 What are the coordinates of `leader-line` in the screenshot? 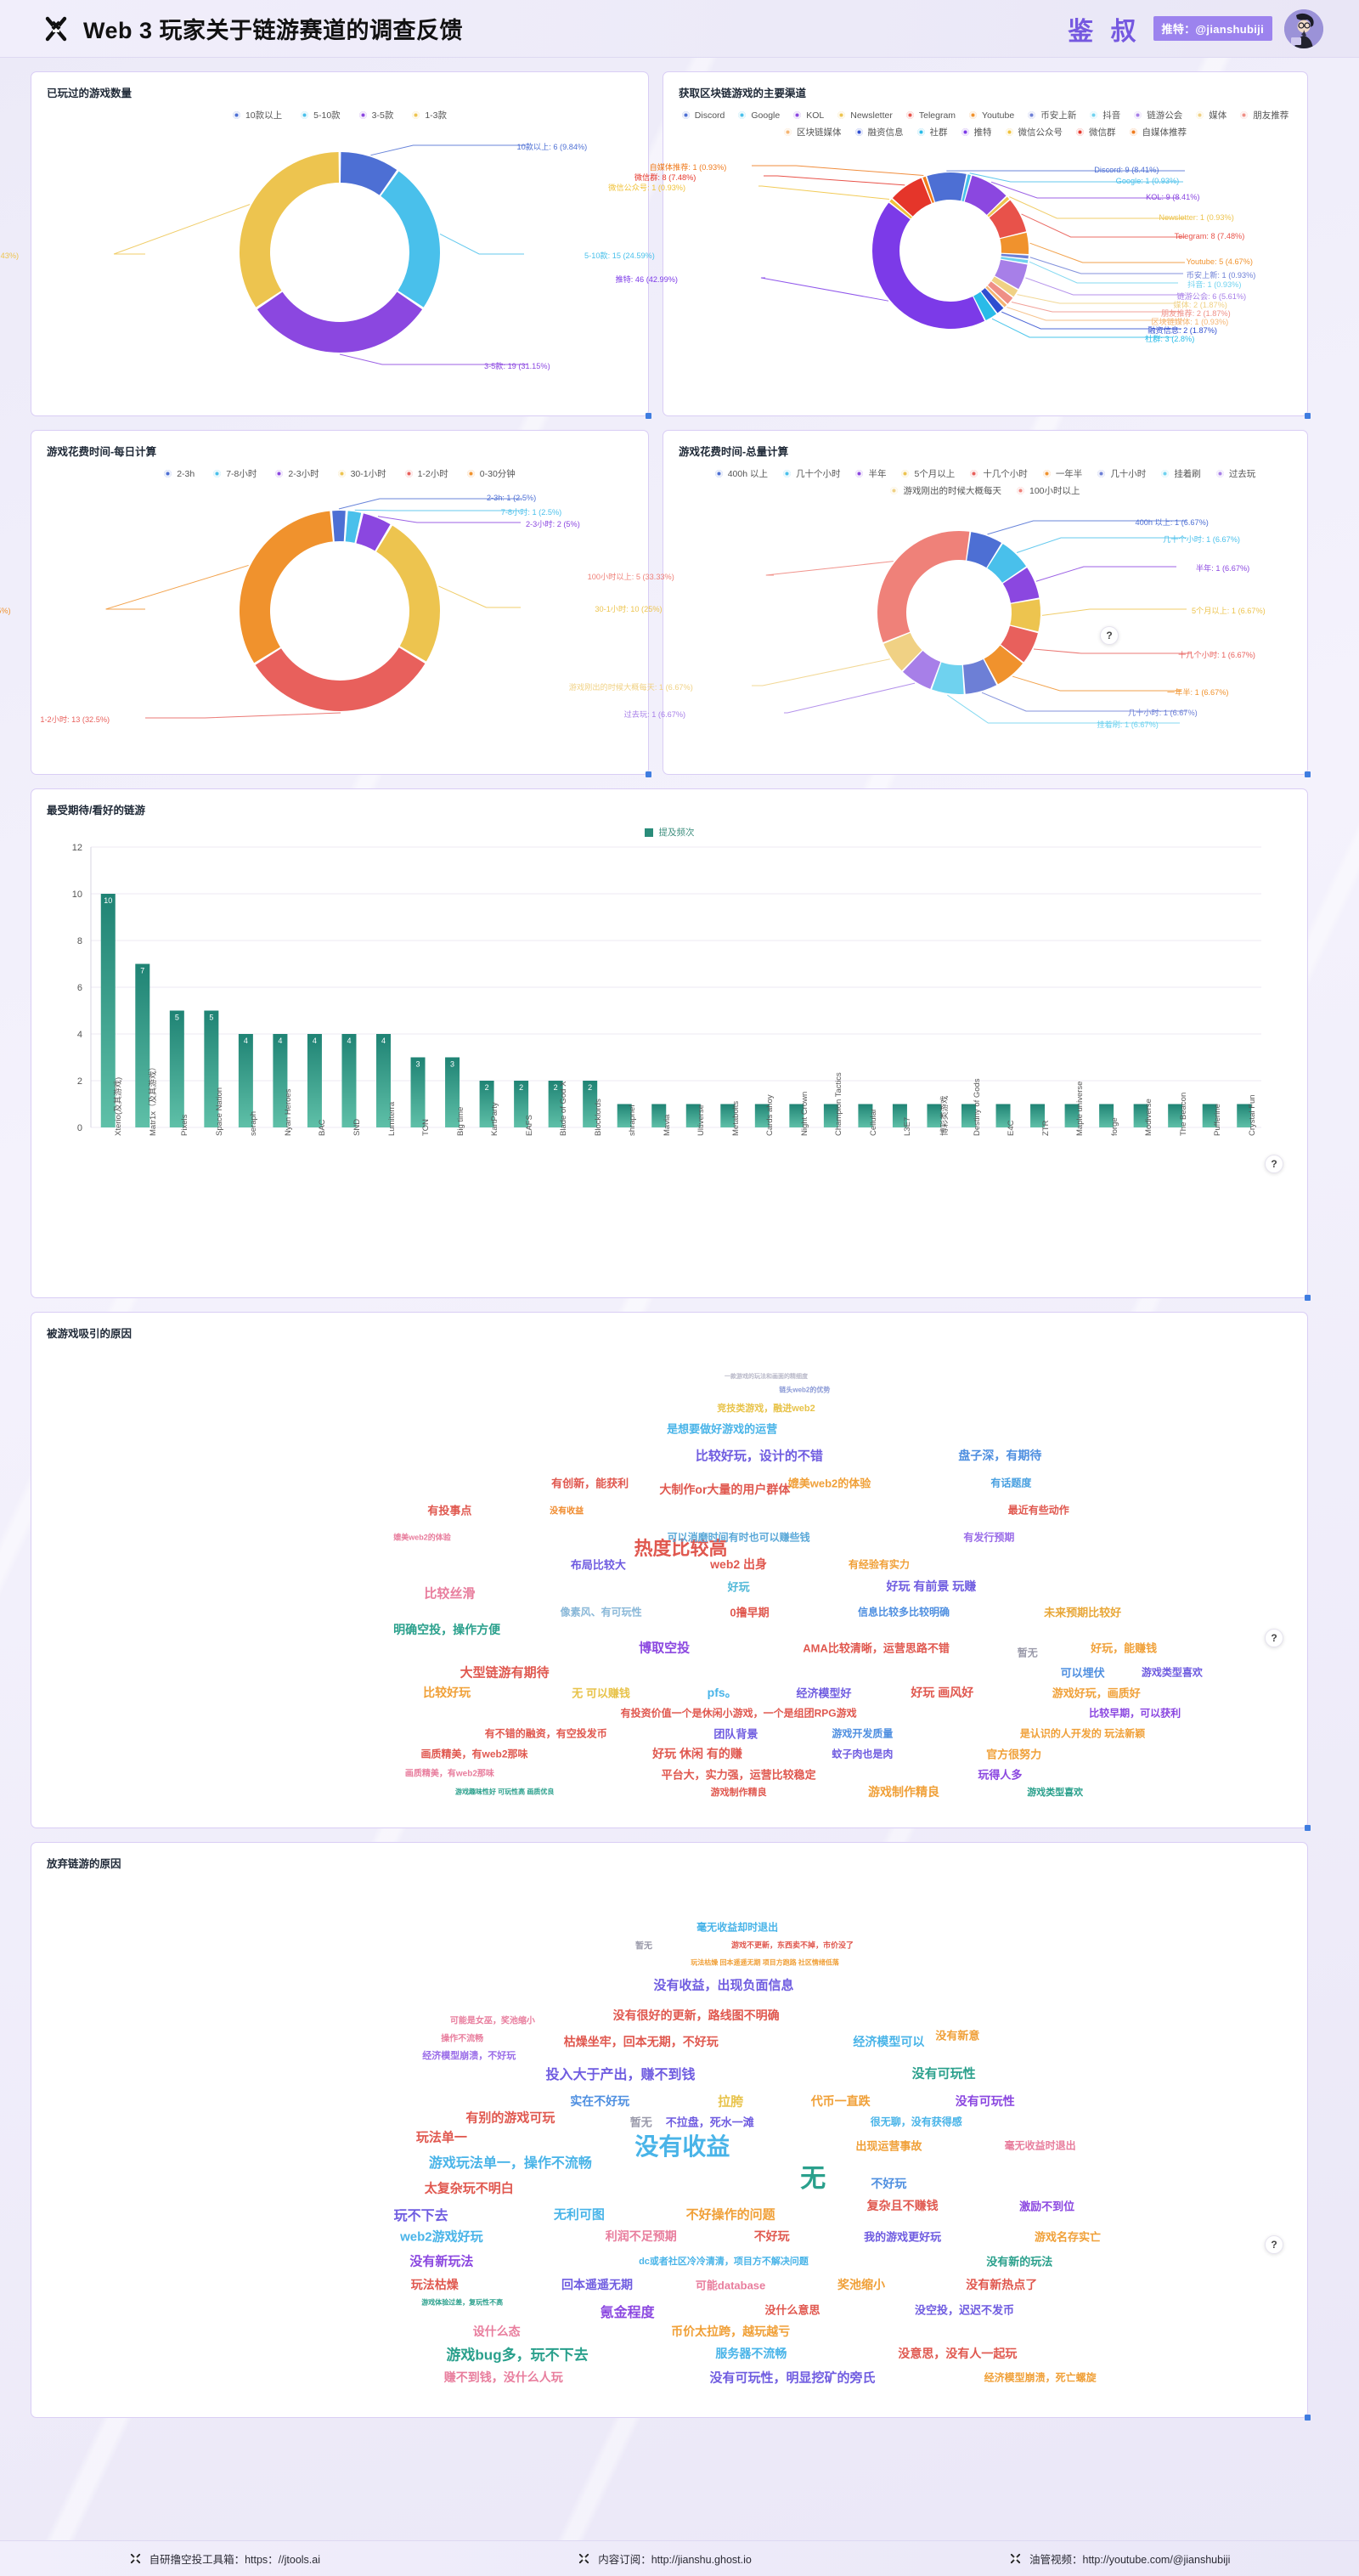 It's located at (177, 587).